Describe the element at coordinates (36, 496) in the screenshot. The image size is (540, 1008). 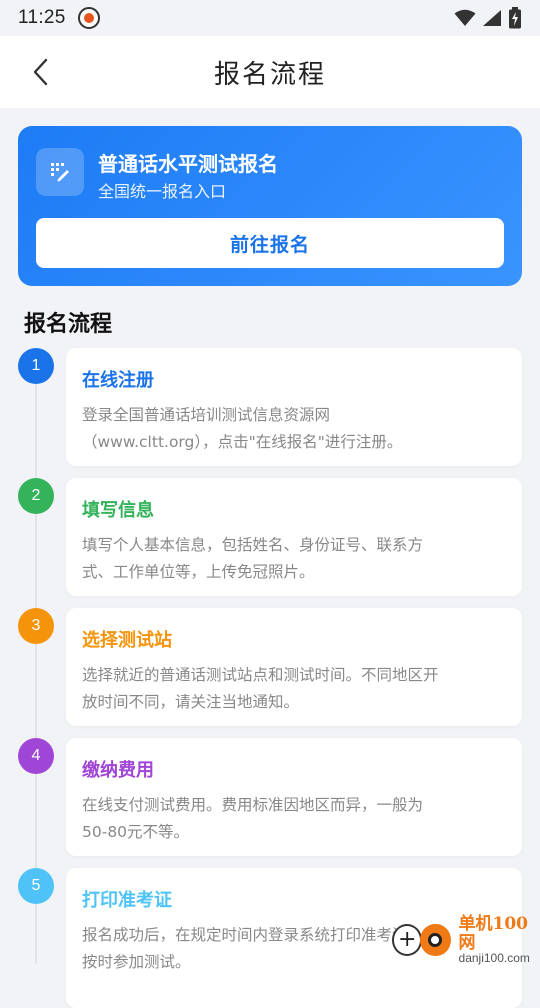
I see `step-number-badge: 2` at that location.